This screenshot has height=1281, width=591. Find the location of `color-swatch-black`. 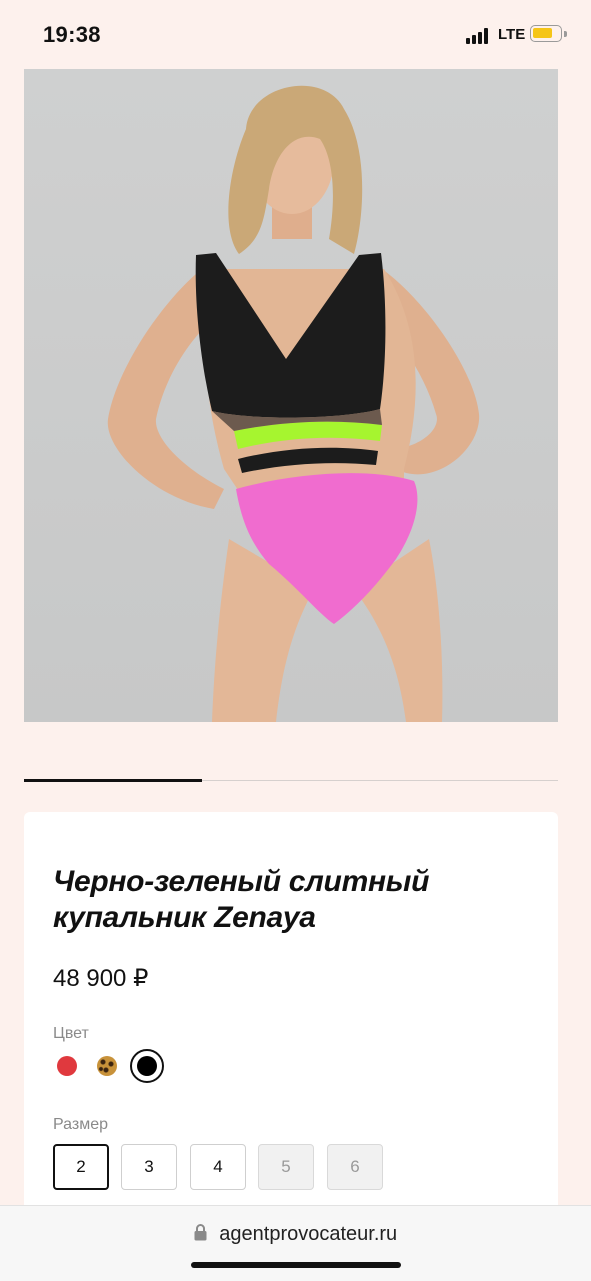

color-swatch-black is located at coordinates (147, 1066).